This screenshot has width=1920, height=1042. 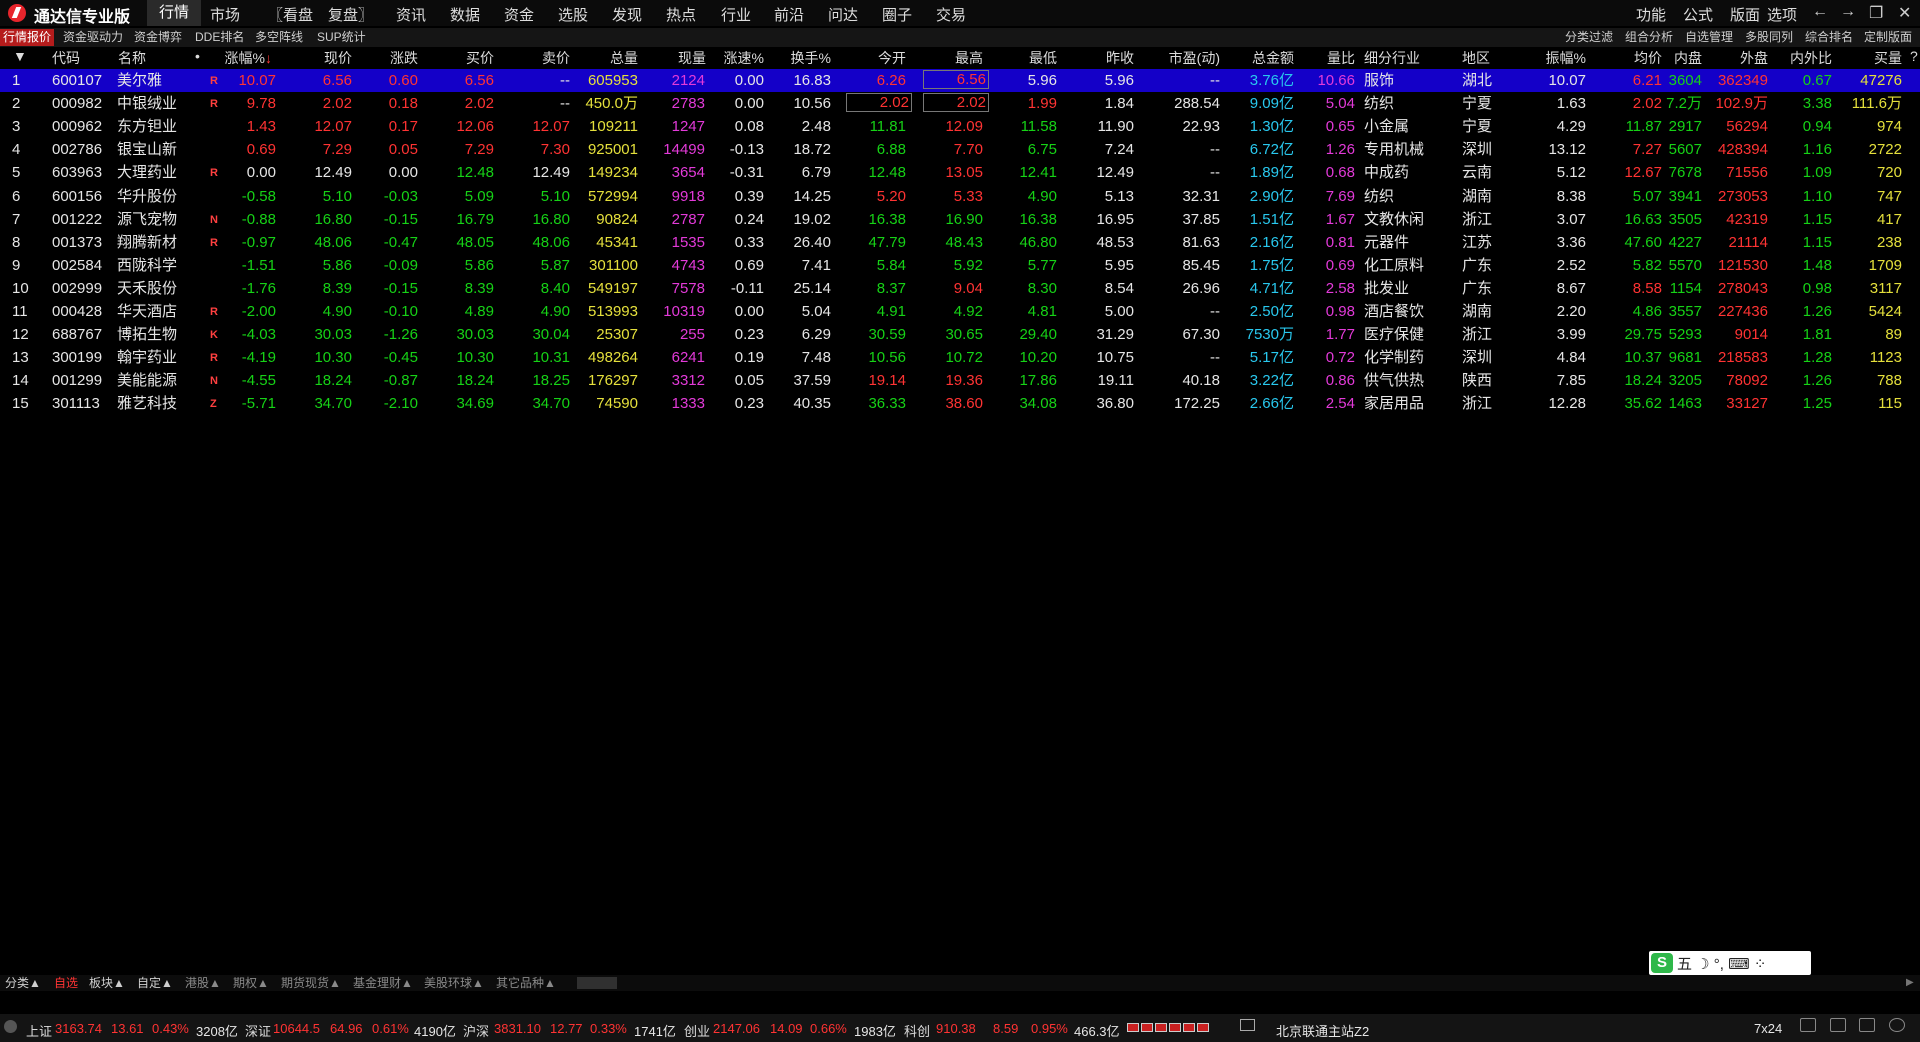 I want to click on menu-layout: 版面, so click(x=1745, y=14).